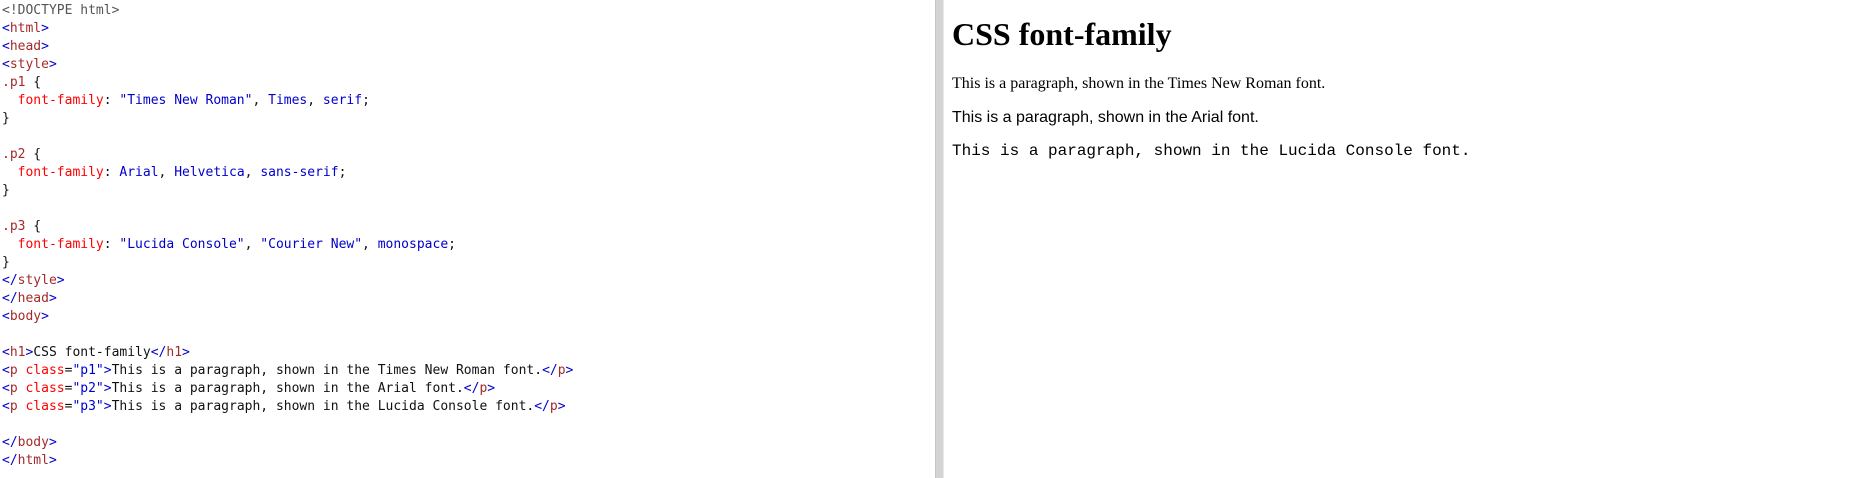  What do you see at coordinates (88, 388) in the screenshot?
I see `attr-class-value: "p2"` at bounding box center [88, 388].